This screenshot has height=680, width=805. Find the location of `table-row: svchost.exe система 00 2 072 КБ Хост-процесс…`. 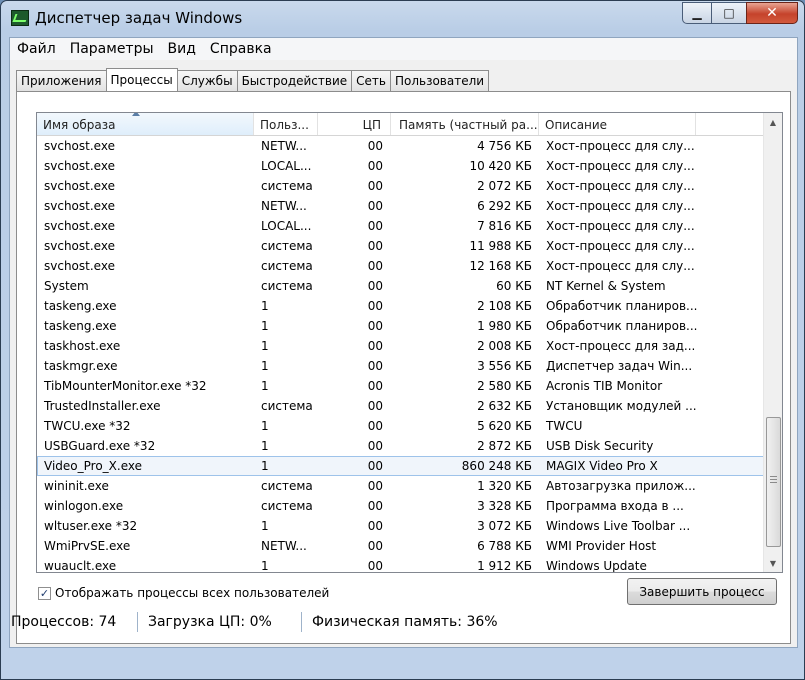

table-row: svchost.exe система 00 2 072 КБ Хост-процесс… is located at coordinates (400, 186).